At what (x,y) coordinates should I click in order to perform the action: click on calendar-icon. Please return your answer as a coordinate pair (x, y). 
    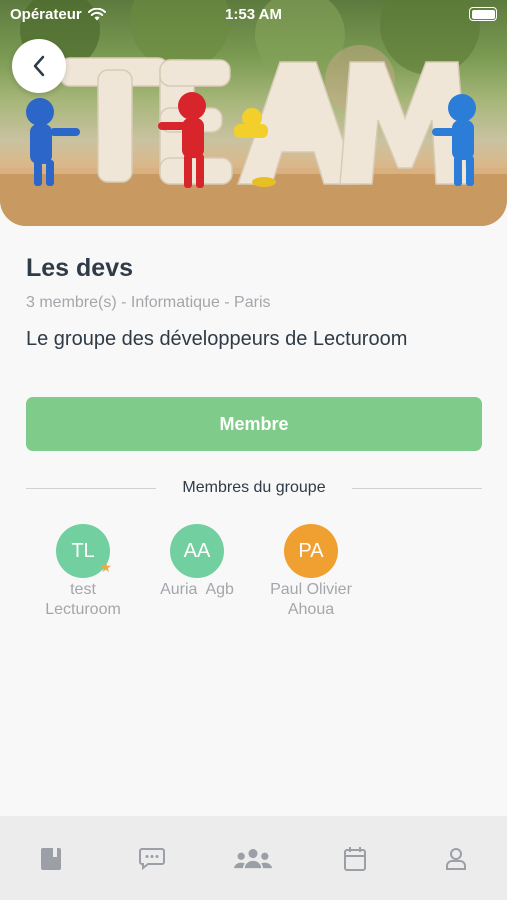
    Looking at the image, I should click on (354, 859).